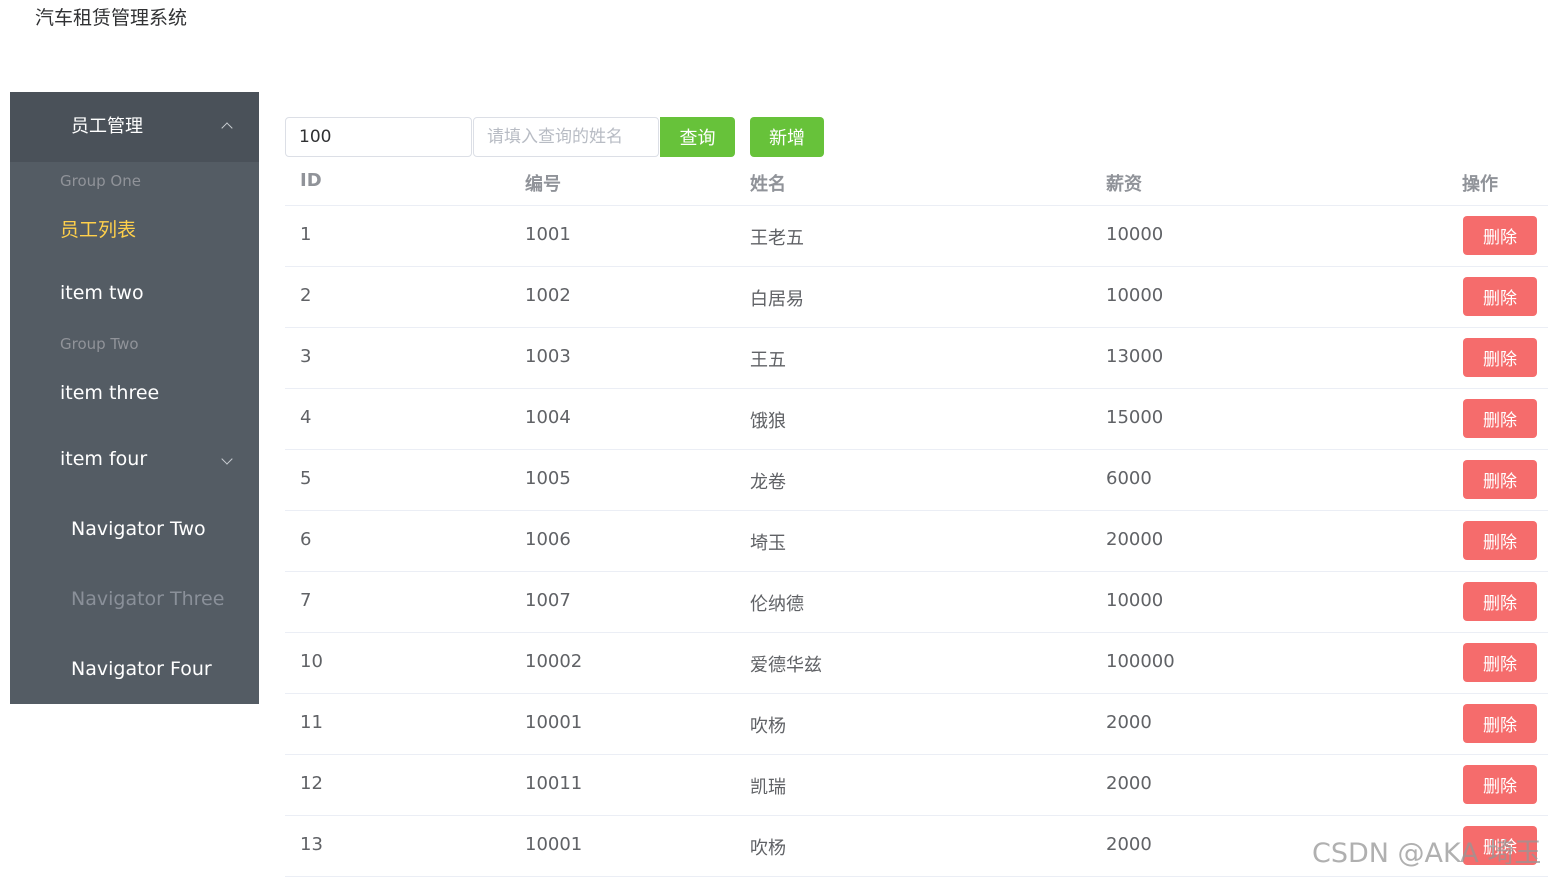 This screenshot has width=1548, height=881. What do you see at coordinates (1129, 478) in the screenshot?
I see `cell-salary: 6000` at bounding box center [1129, 478].